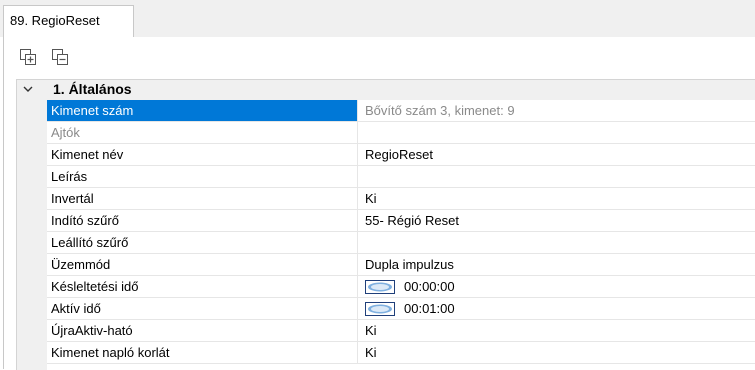  What do you see at coordinates (28, 89) in the screenshot?
I see `chevron-down-icon` at bounding box center [28, 89].